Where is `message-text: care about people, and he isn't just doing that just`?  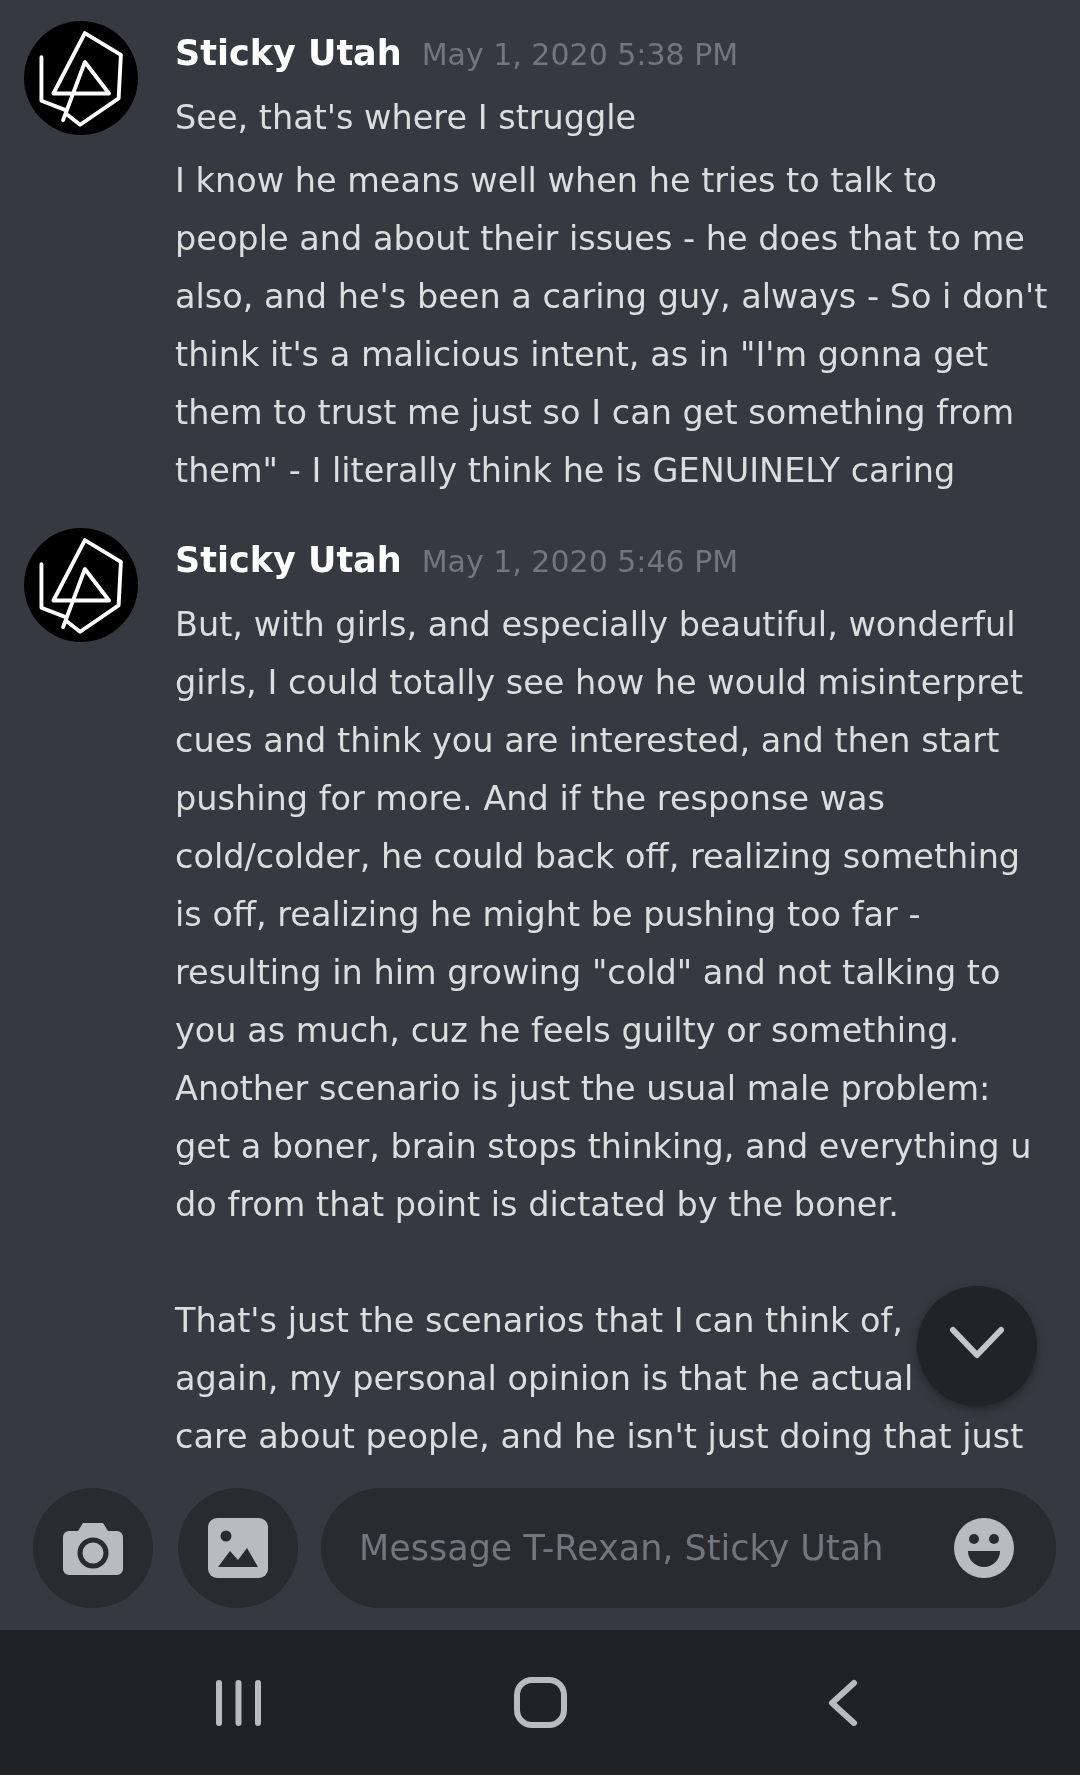
message-text: care about people, and he isn't just doing that just is located at coordinates (599, 1437).